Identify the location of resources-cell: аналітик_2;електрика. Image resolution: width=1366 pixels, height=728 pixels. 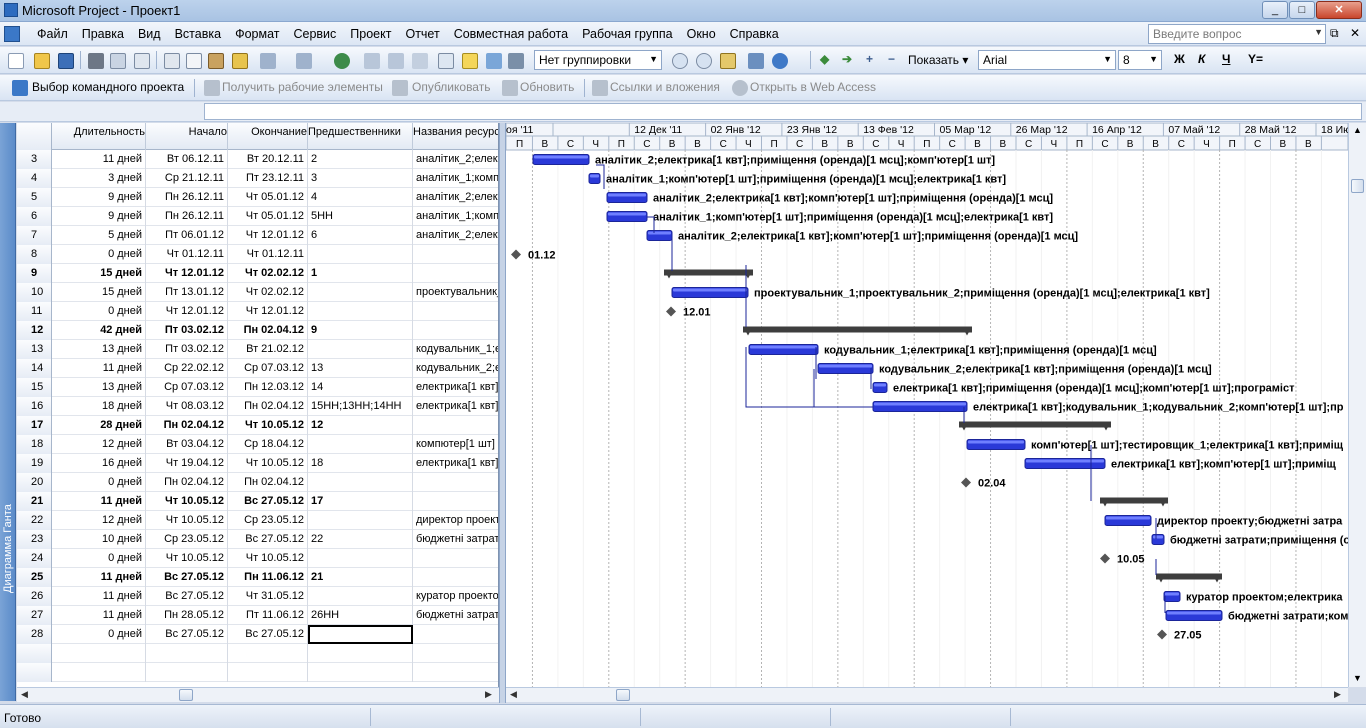
(455, 159).